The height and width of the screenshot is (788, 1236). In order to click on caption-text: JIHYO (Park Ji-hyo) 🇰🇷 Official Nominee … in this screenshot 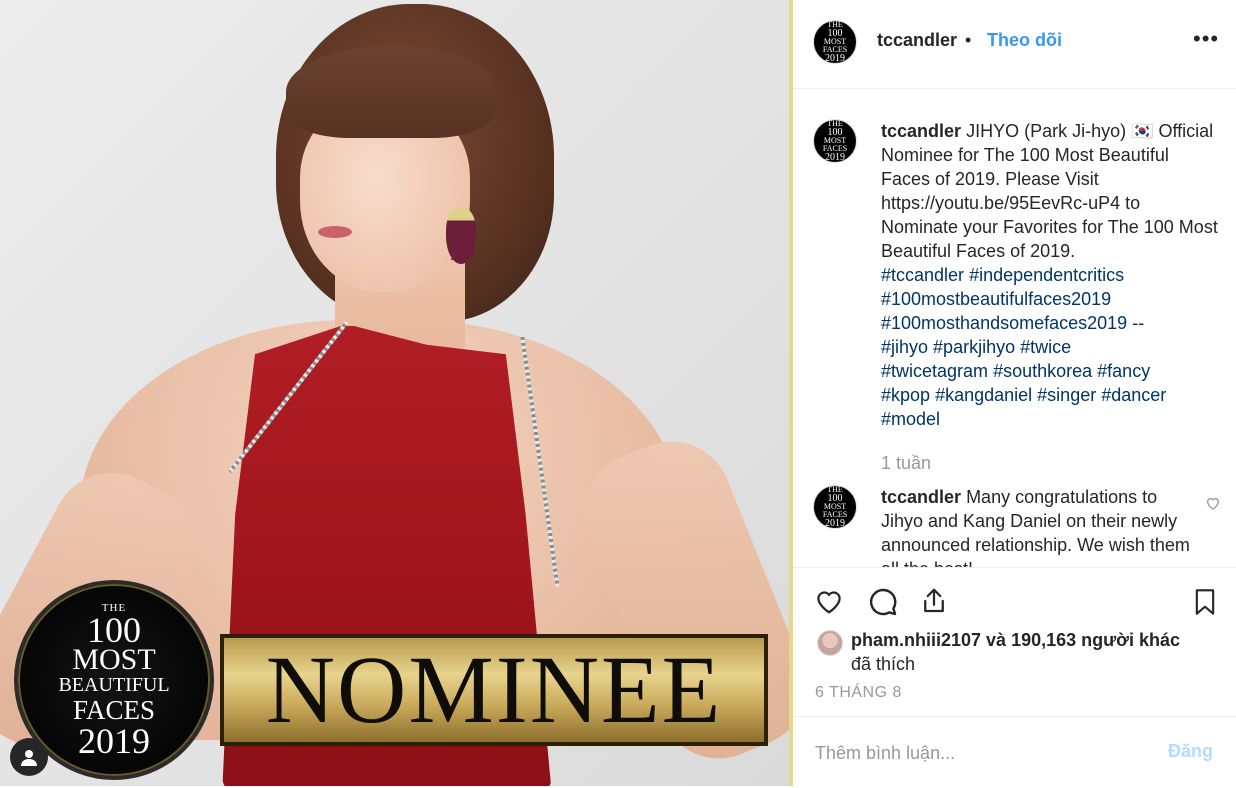, I will do `click(1049, 191)`.